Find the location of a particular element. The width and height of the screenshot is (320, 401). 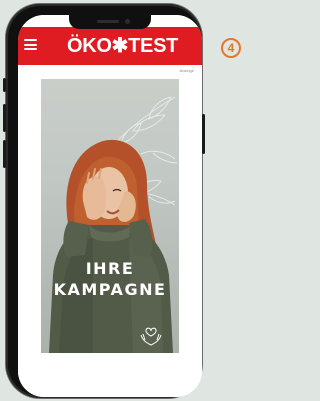

ad-label: Anzeige is located at coordinates (186, 70).